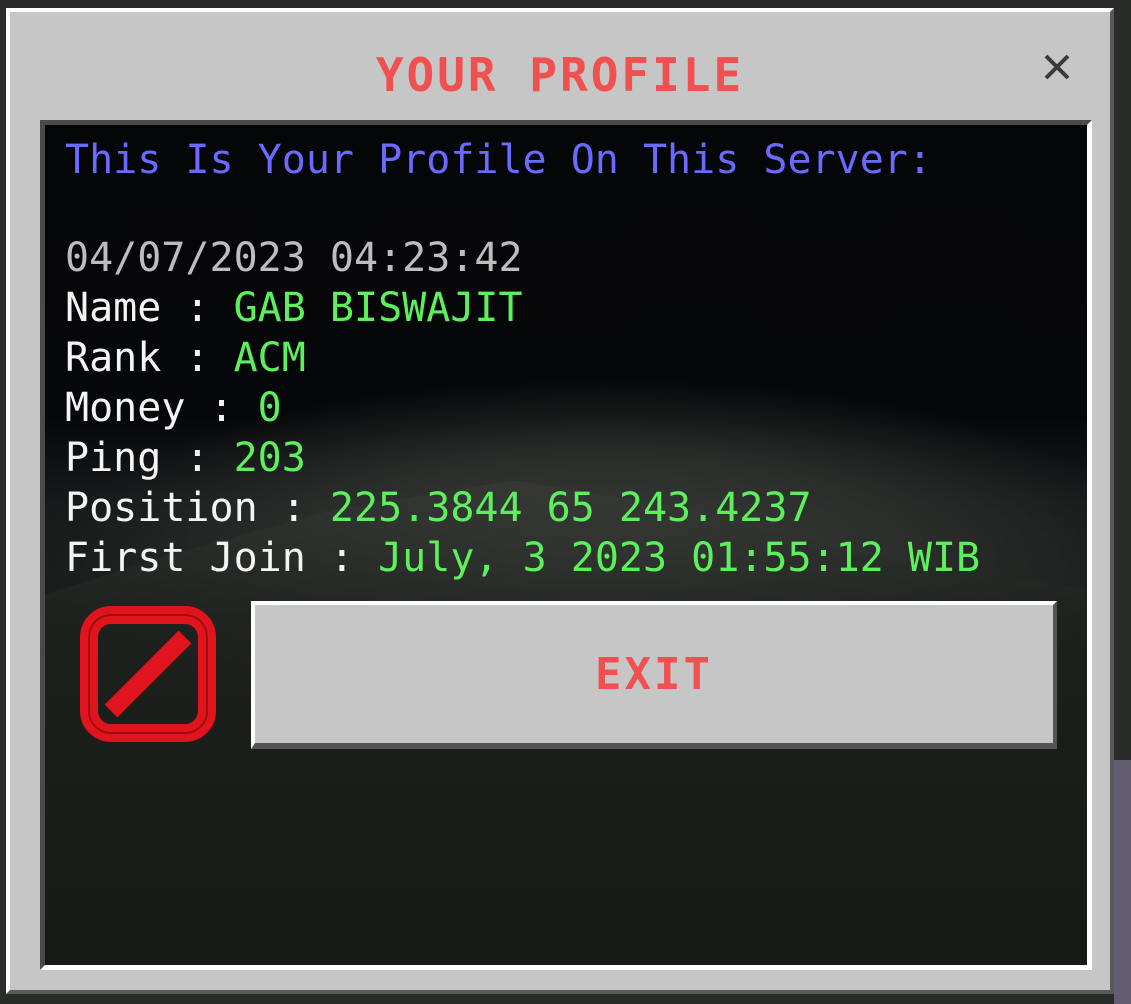 Image resolution: width=1131 pixels, height=1004 pixels. What do you see at coordinates (197, 508) in the screenshot?
I see `row-label: Position :` at bounding box center [197, 508].